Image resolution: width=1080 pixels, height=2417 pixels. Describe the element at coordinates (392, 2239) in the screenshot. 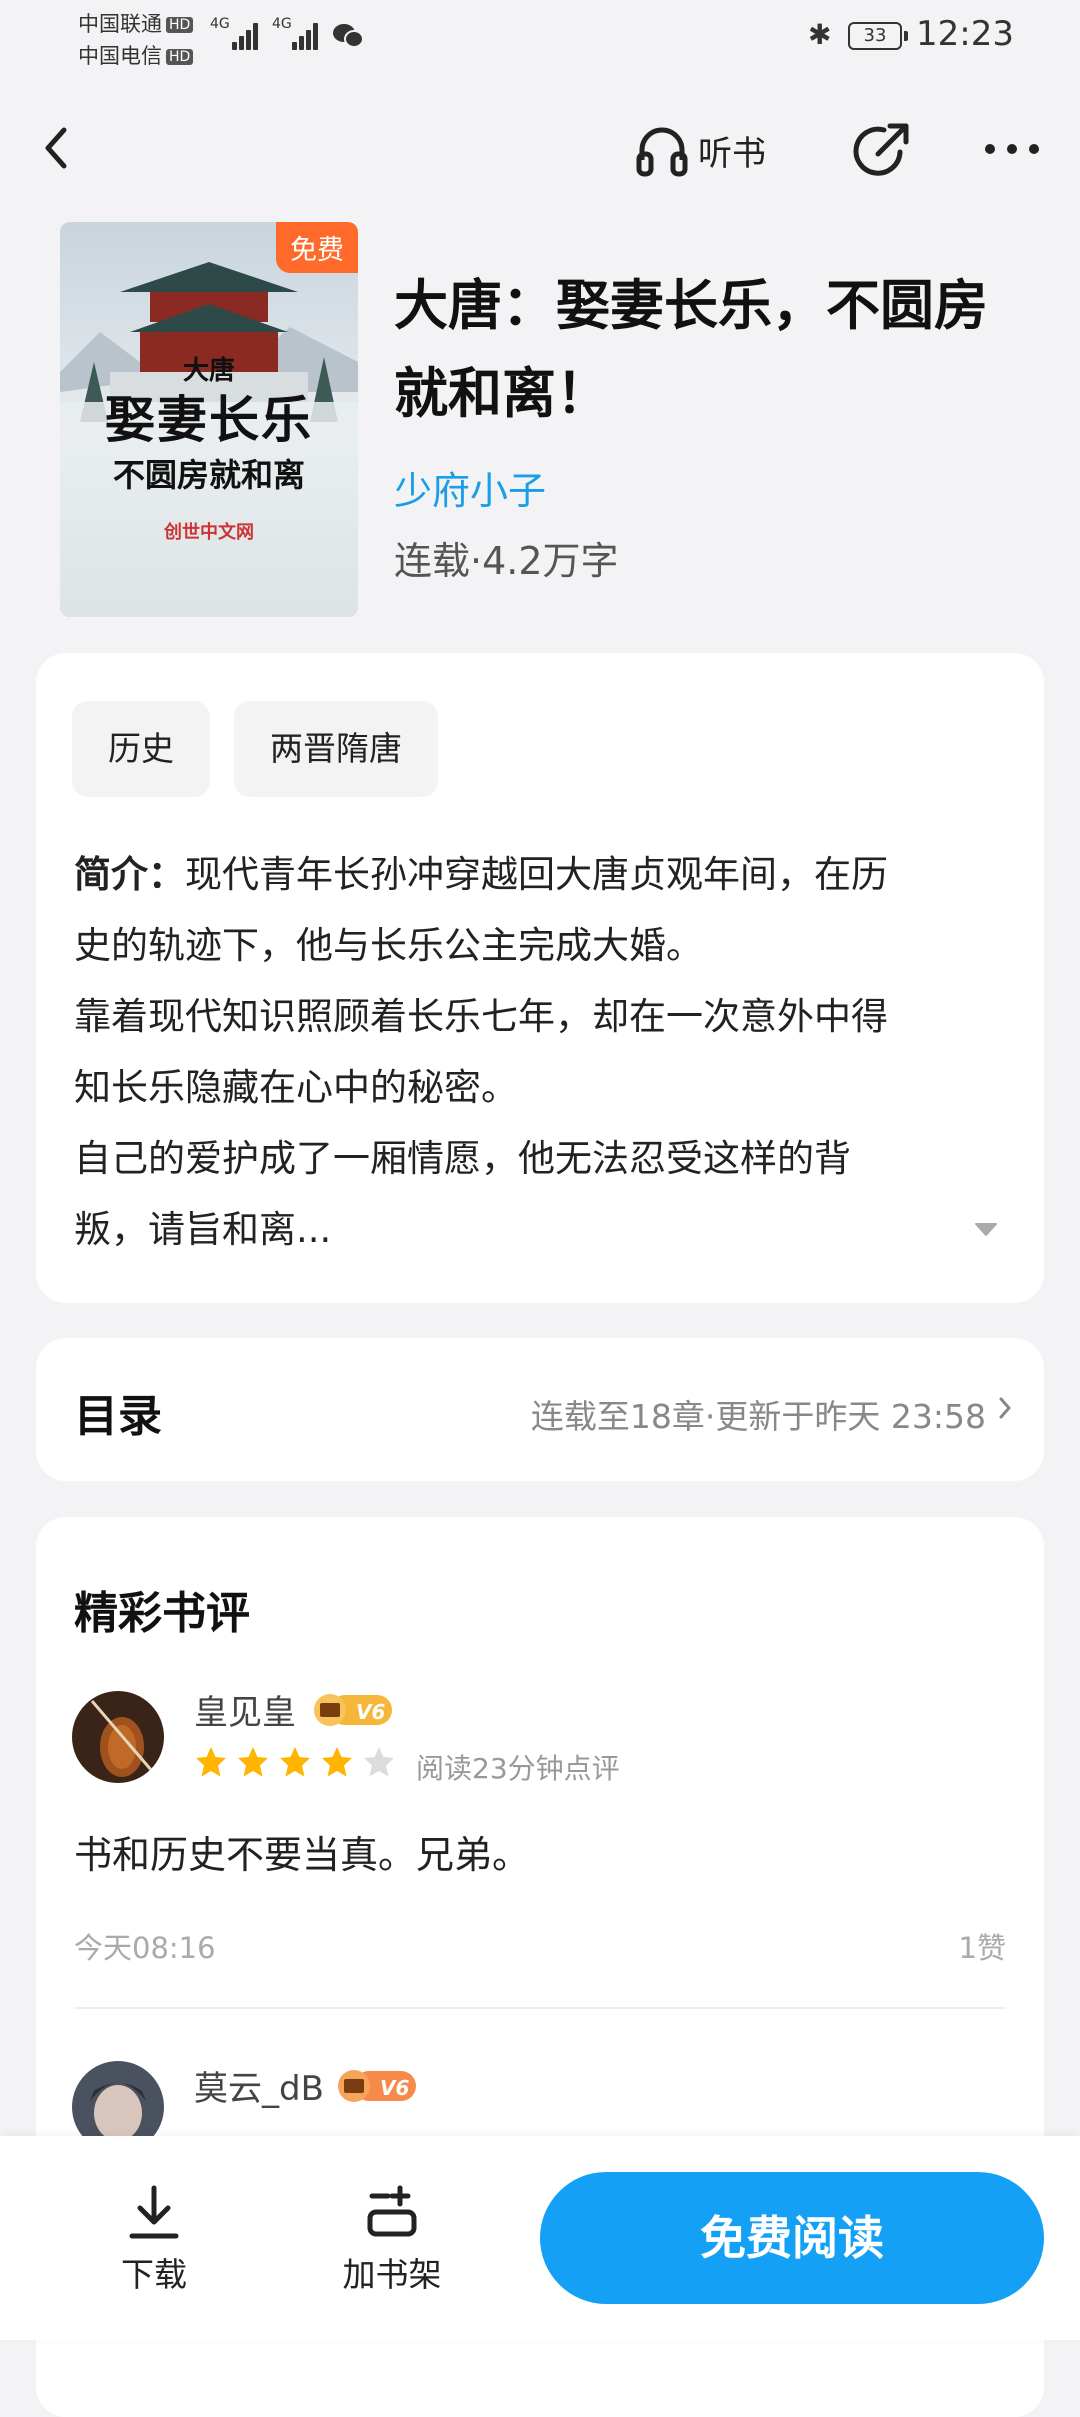

I see `add-to-shelf-button: 加书架` at that location.